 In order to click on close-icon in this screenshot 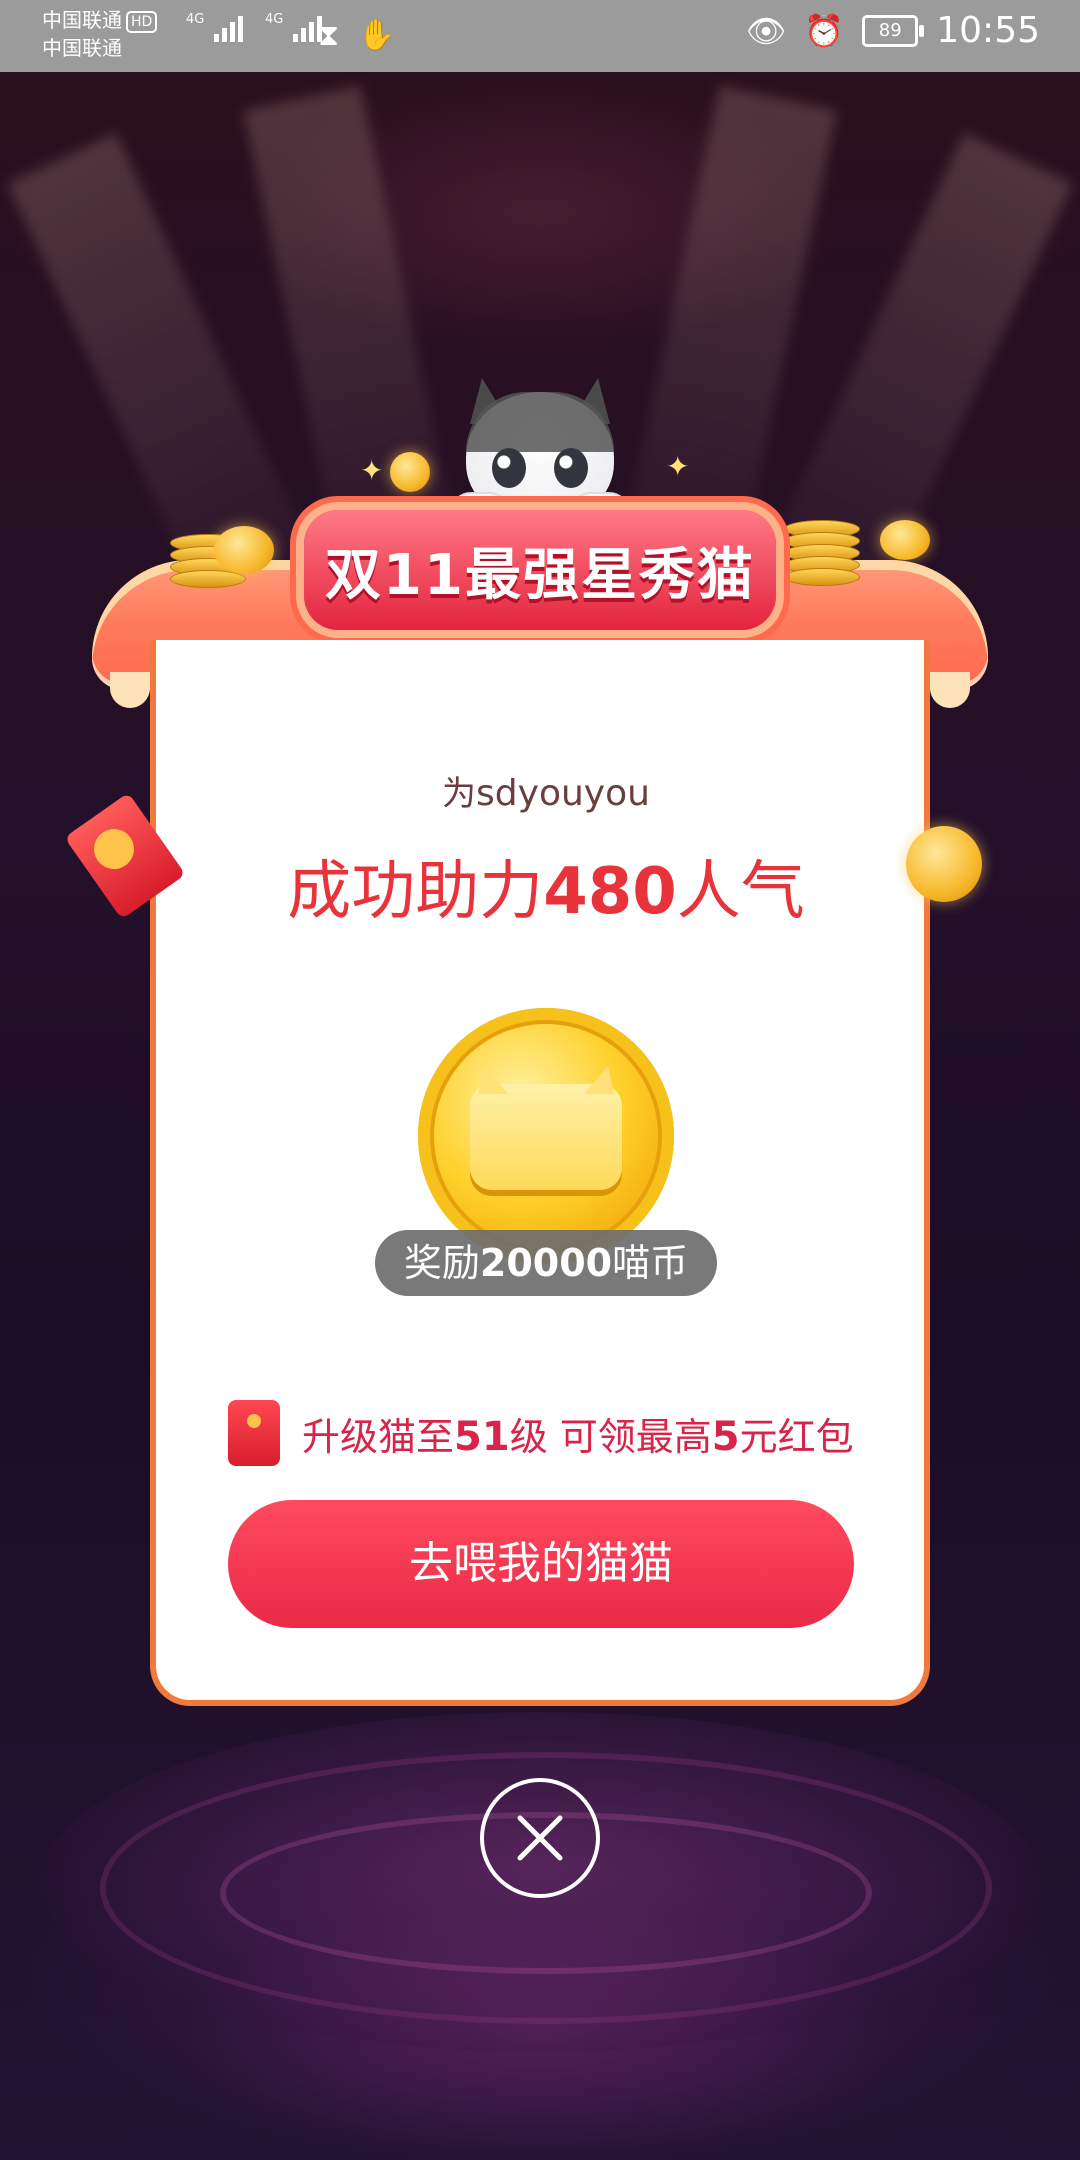, I will do `click(540, 1838)`.